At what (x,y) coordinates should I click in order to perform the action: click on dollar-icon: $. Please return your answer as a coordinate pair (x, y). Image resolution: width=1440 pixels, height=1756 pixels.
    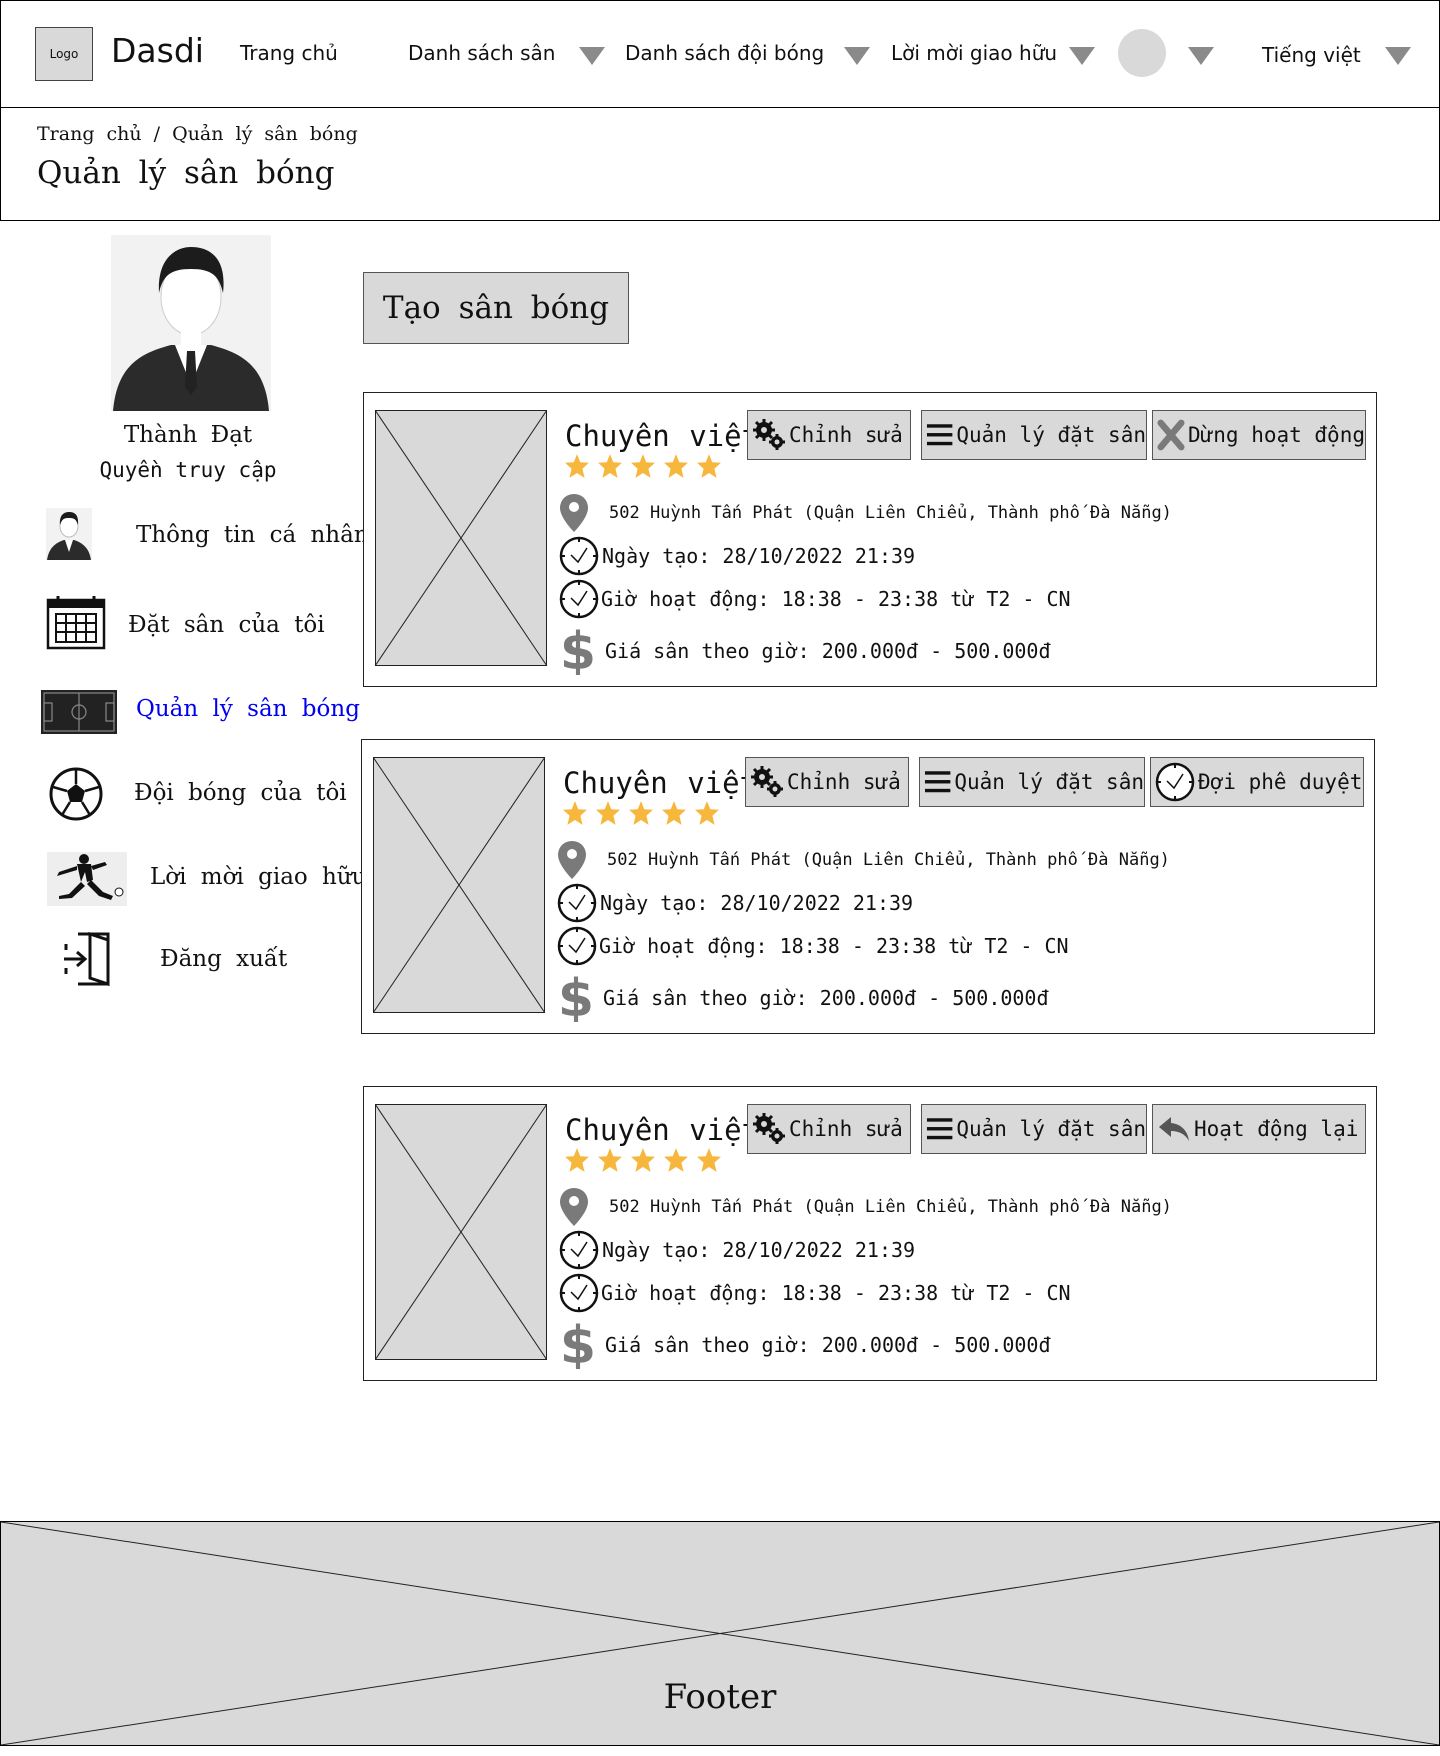
    Looking at the image, I should click on (578, 651).